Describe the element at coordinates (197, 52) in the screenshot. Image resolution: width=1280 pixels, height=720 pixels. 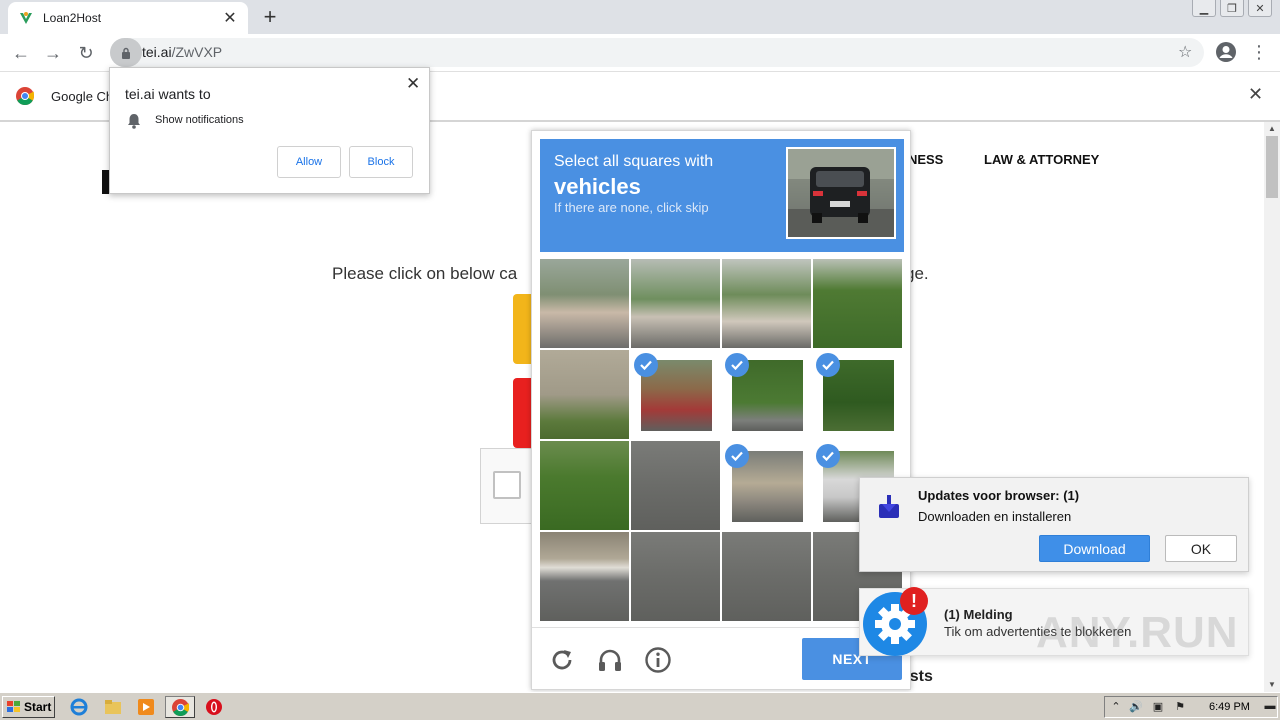
I see `url-path: /ZwVXP` at that location.